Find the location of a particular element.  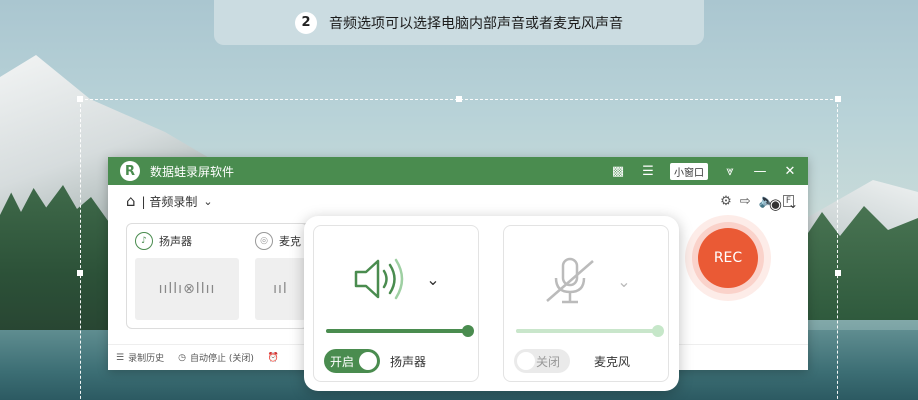

tip-text: 音频选项可以选择电脑内部声音或者麦克风声音 is located at coordinates (476, 23).